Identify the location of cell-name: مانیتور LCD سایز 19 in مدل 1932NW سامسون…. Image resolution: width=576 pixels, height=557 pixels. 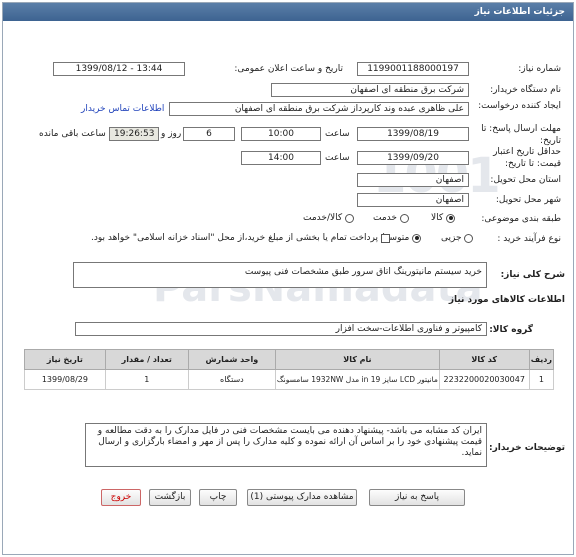
(357, 379).